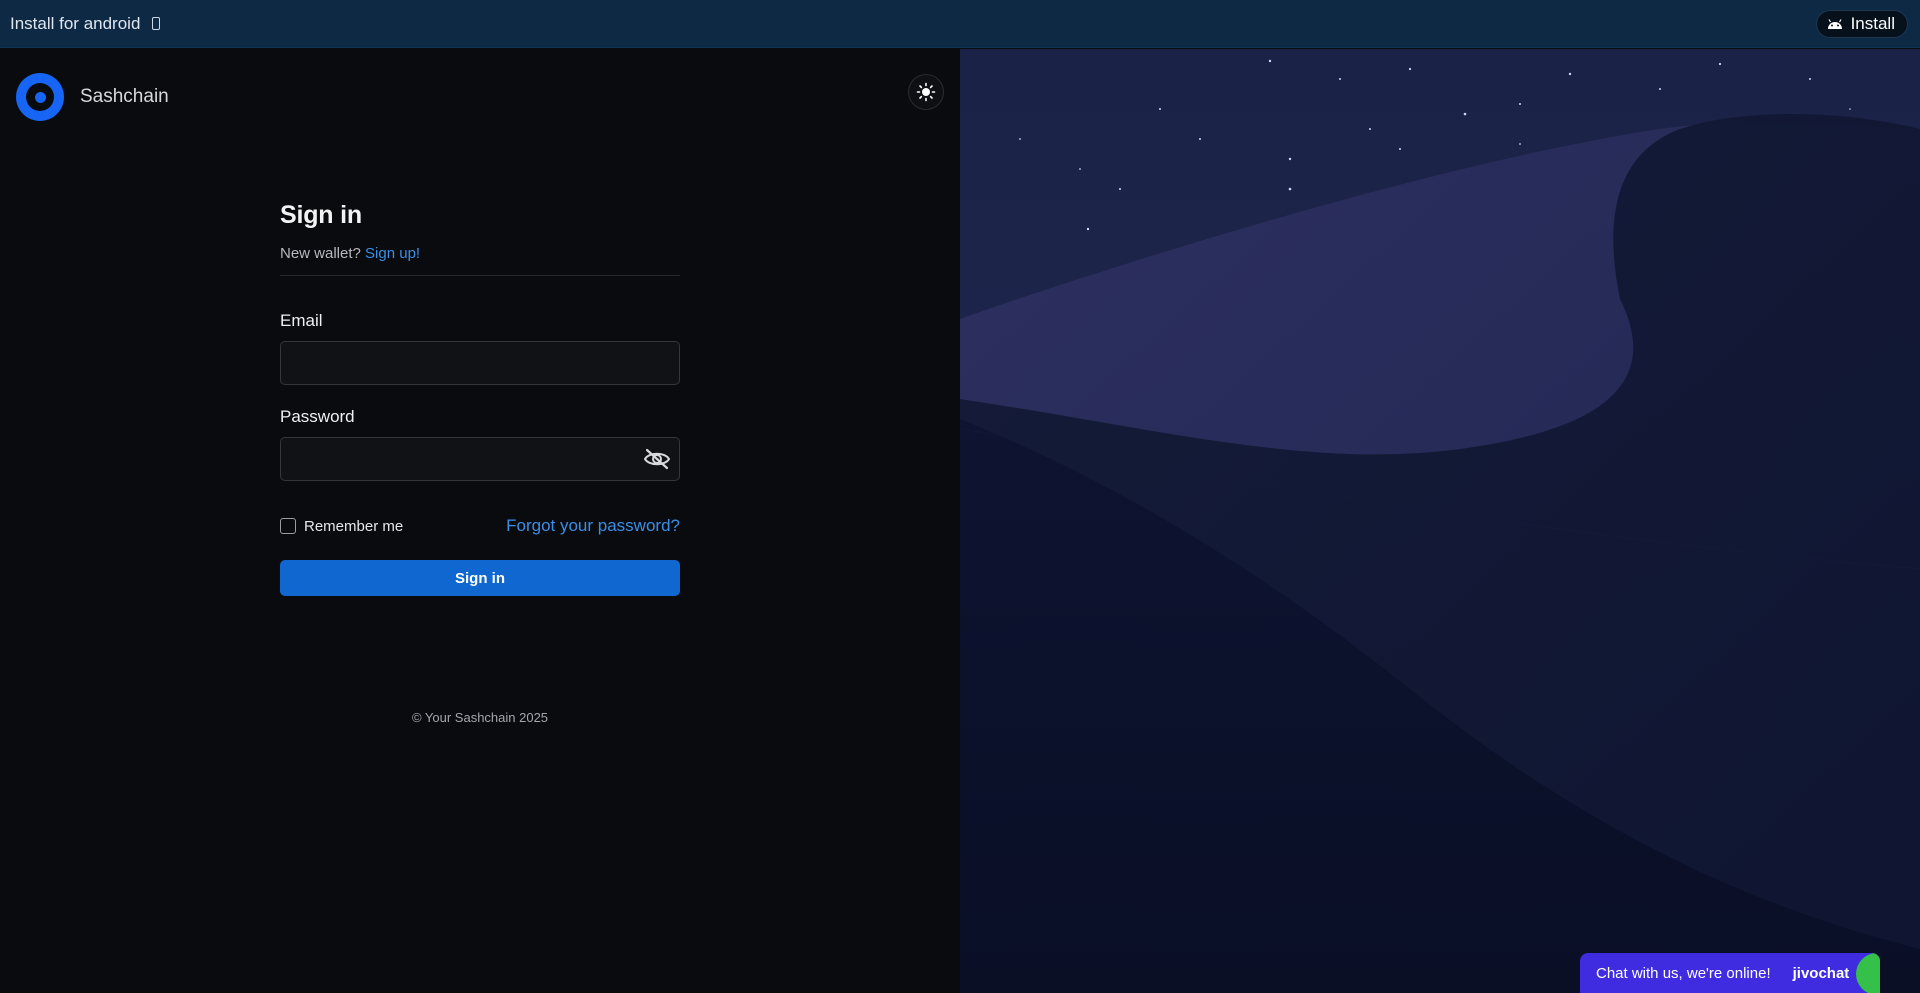  What do you see at coordinates (1834, 23) in the screenshot?
I see `android-icon` at bounding box center [1834, 23].